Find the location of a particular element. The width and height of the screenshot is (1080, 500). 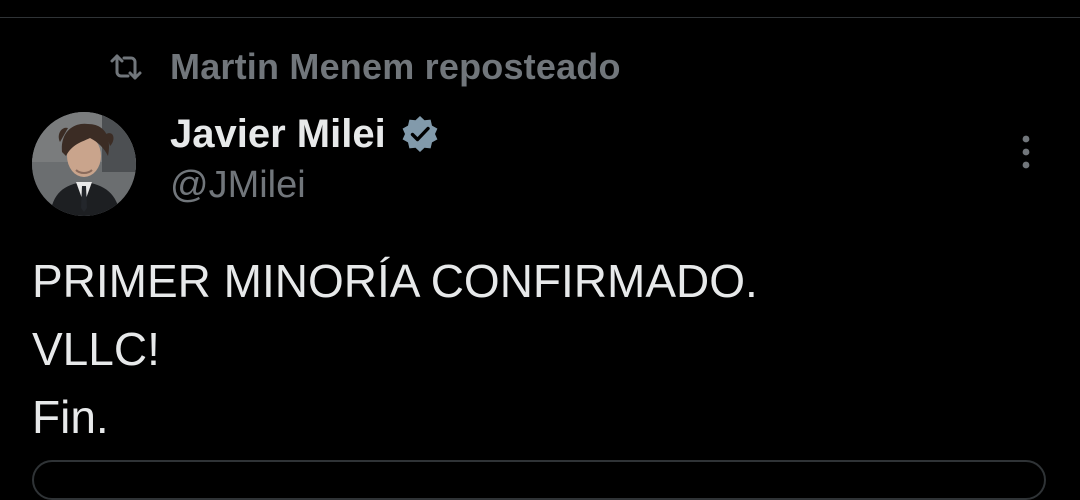

avatar is located at coordinates (84, 164).